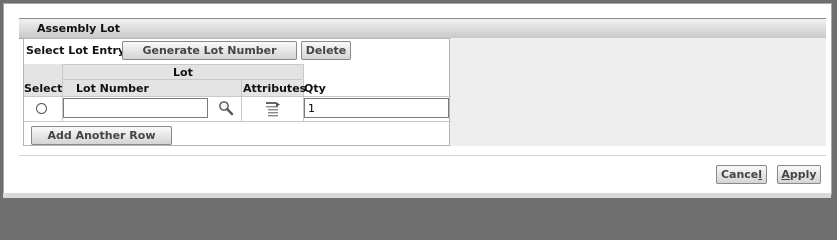  What do you see at coordinates (376, 108) in the screenshot?
I see `qty-input` at bounding box center [376, 108].